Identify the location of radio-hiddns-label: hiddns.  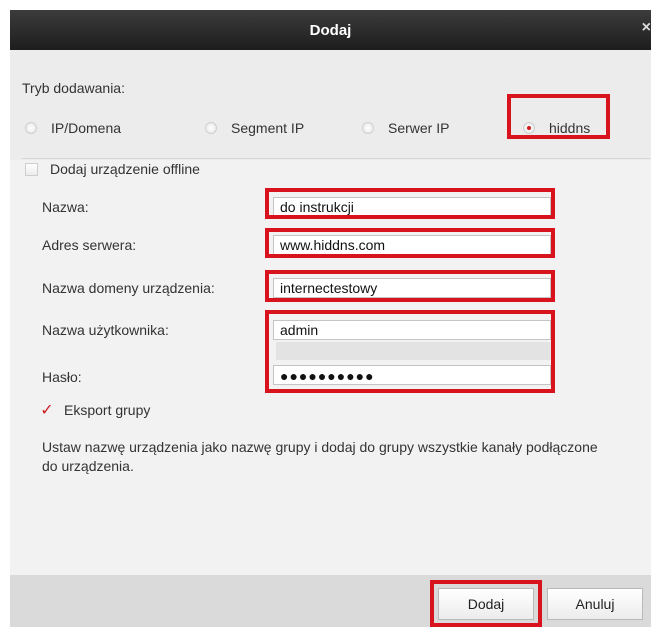
(570, 128).